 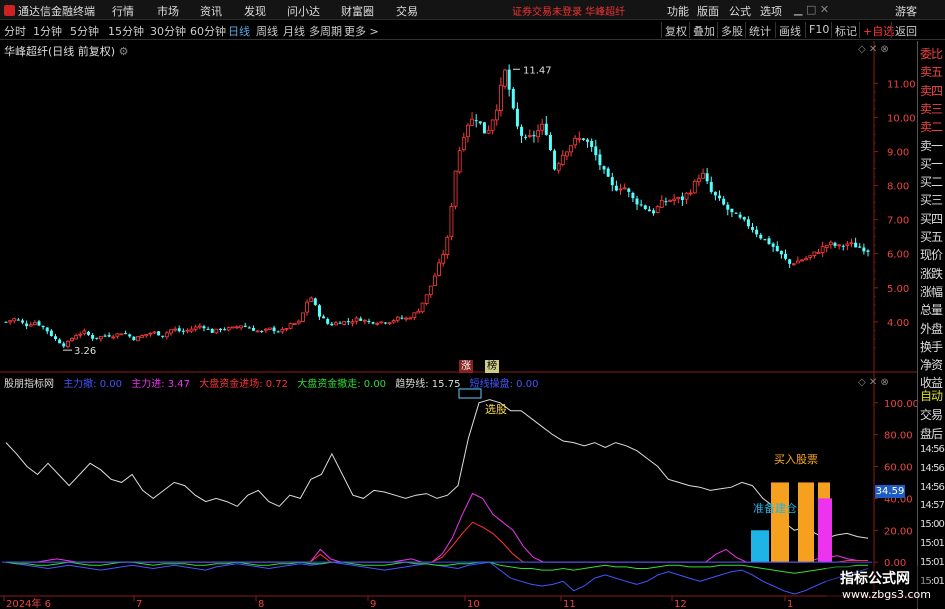 What do you see at coordinates (126, 31) in the screenshot?
I see `tab-15min: 15分钟` at bounding box center [126, 31].